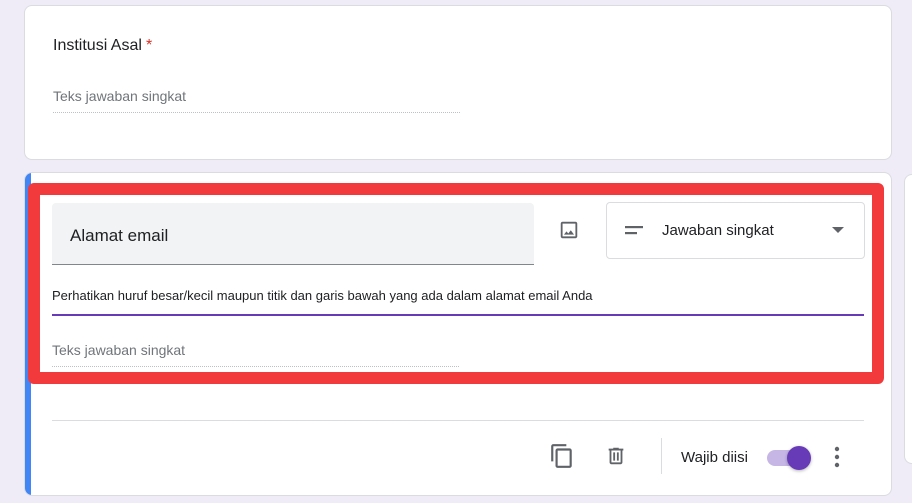 The height and width of the screenshot is (503, 912). I want to click on delete-icon, so click(616, 456).